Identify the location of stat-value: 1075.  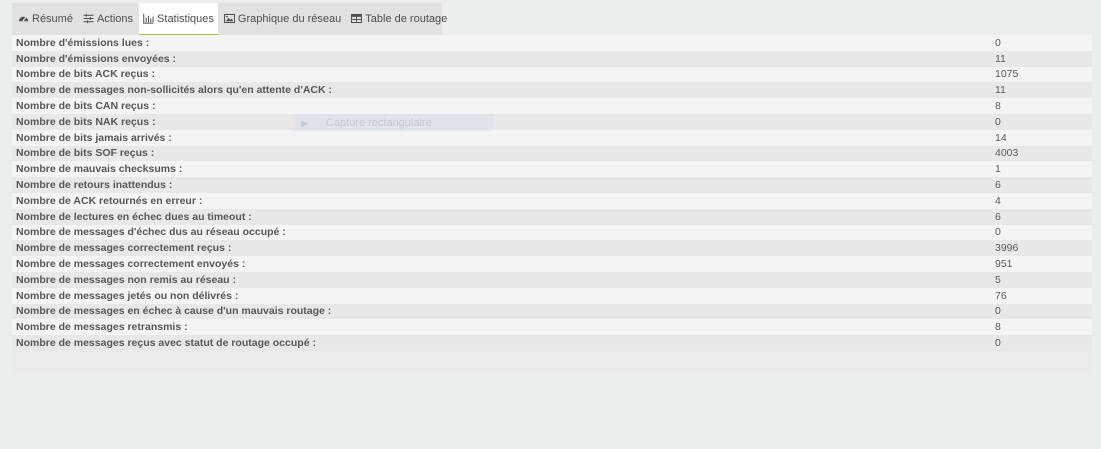
(1007, 74).